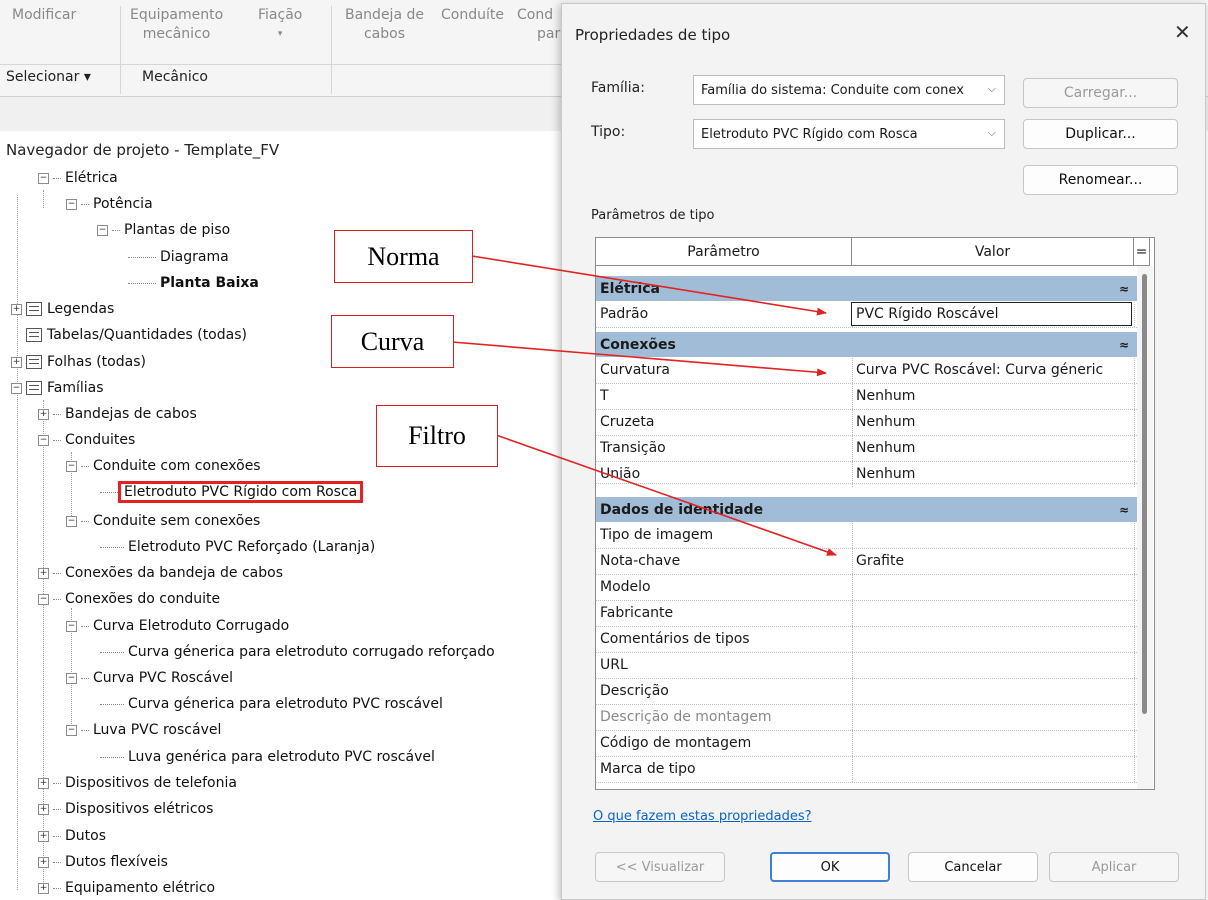  Describe the element at coordinates (437, 436) in the screenshot. I see `annotation-filtro: Filtro` at that location.